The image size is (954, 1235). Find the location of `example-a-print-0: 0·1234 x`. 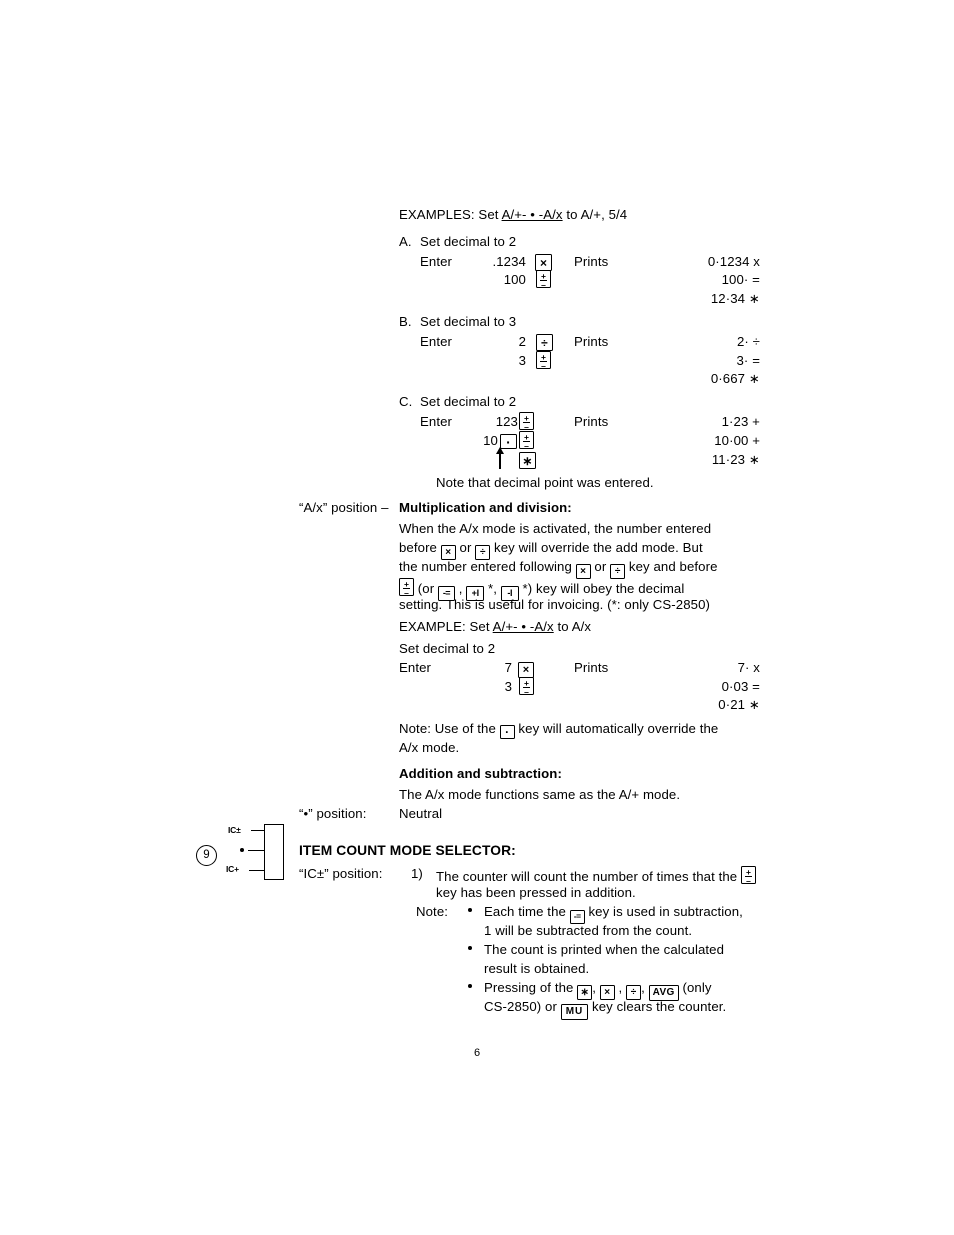

example-a-print-0: 0·1234 x is located at coordinates (733, 261).